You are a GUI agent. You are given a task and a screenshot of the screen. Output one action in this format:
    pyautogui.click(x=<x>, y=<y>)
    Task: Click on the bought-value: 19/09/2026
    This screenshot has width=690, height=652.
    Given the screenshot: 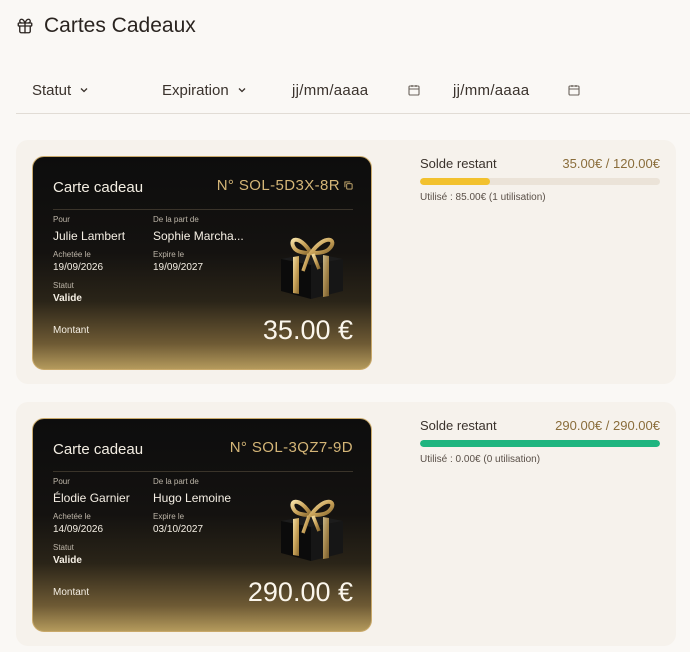 What is the action you would take?
    pyautogui.click(x=78, y=267)
    